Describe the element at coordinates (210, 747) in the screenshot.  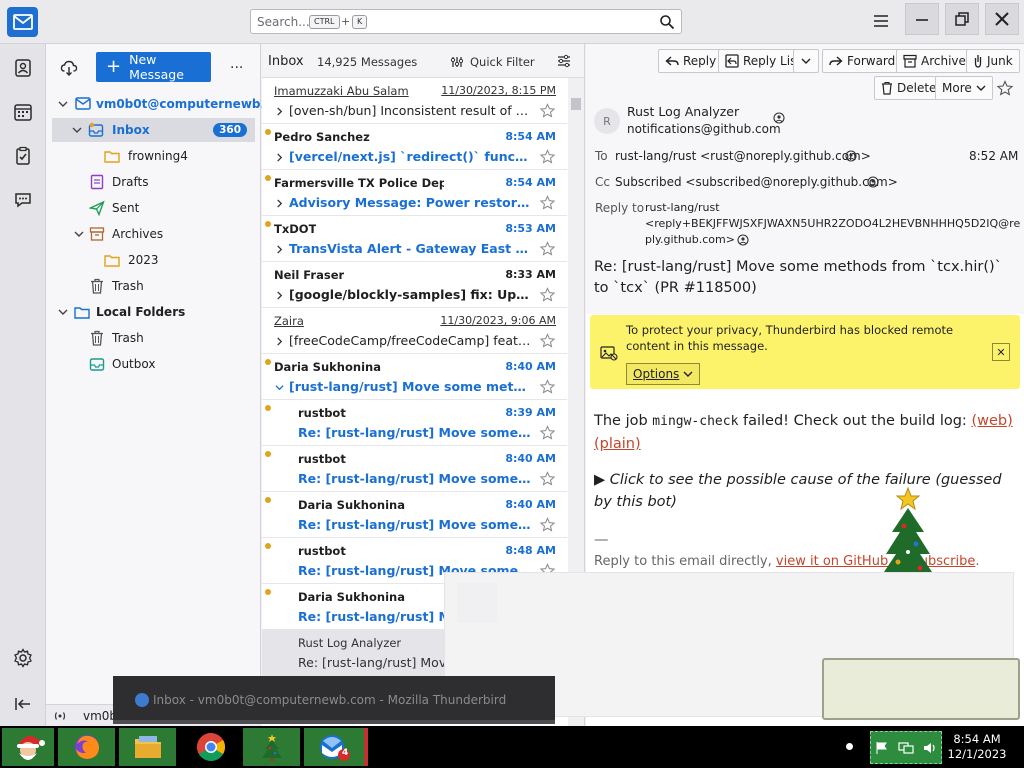
I see `chrome-taskbar-button` at that location.